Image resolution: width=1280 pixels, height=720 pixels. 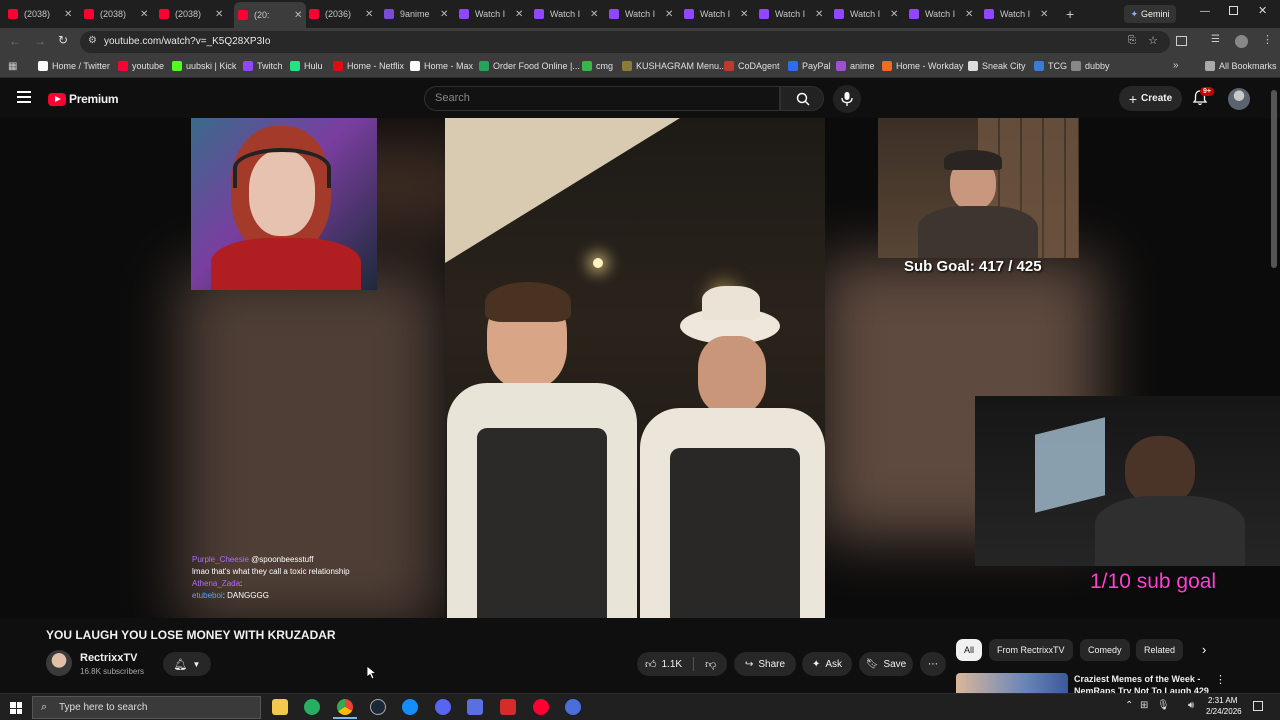 I want to click on search-button, so click(x=802, y=98).